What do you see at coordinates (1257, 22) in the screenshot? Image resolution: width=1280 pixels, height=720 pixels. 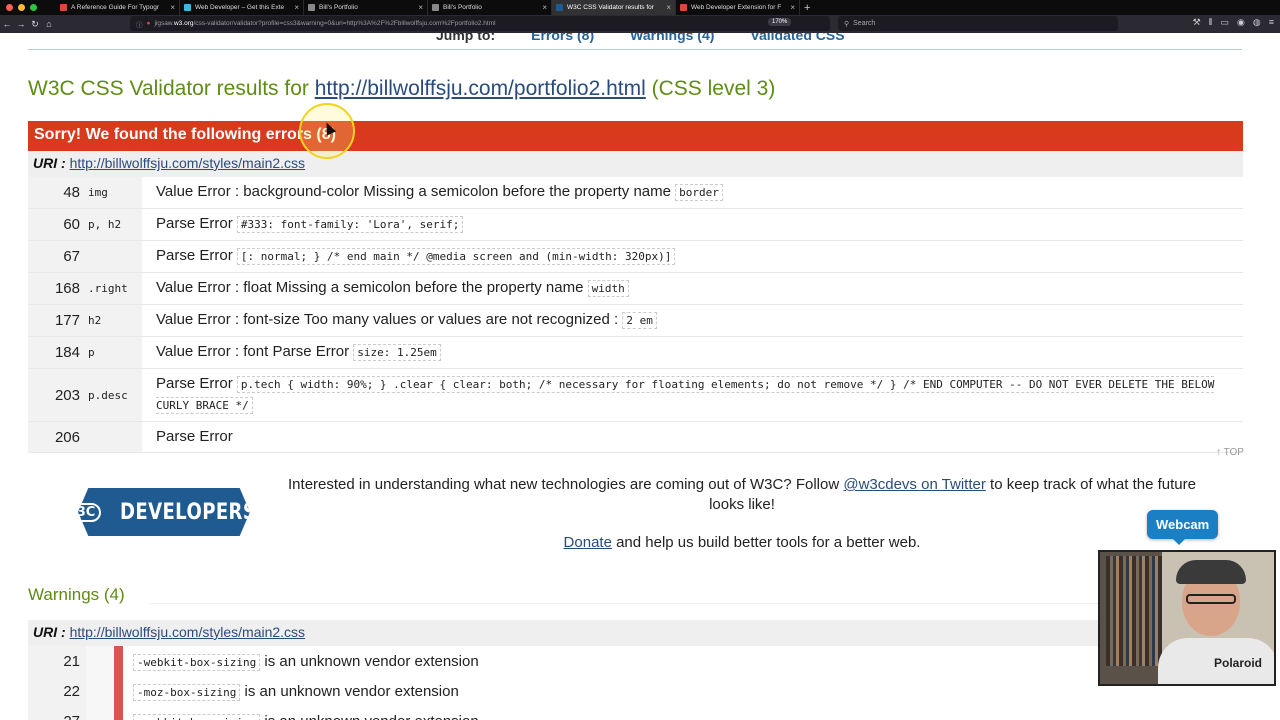 I see `extension-icon: ◍` at bounding box center [1257, 22].